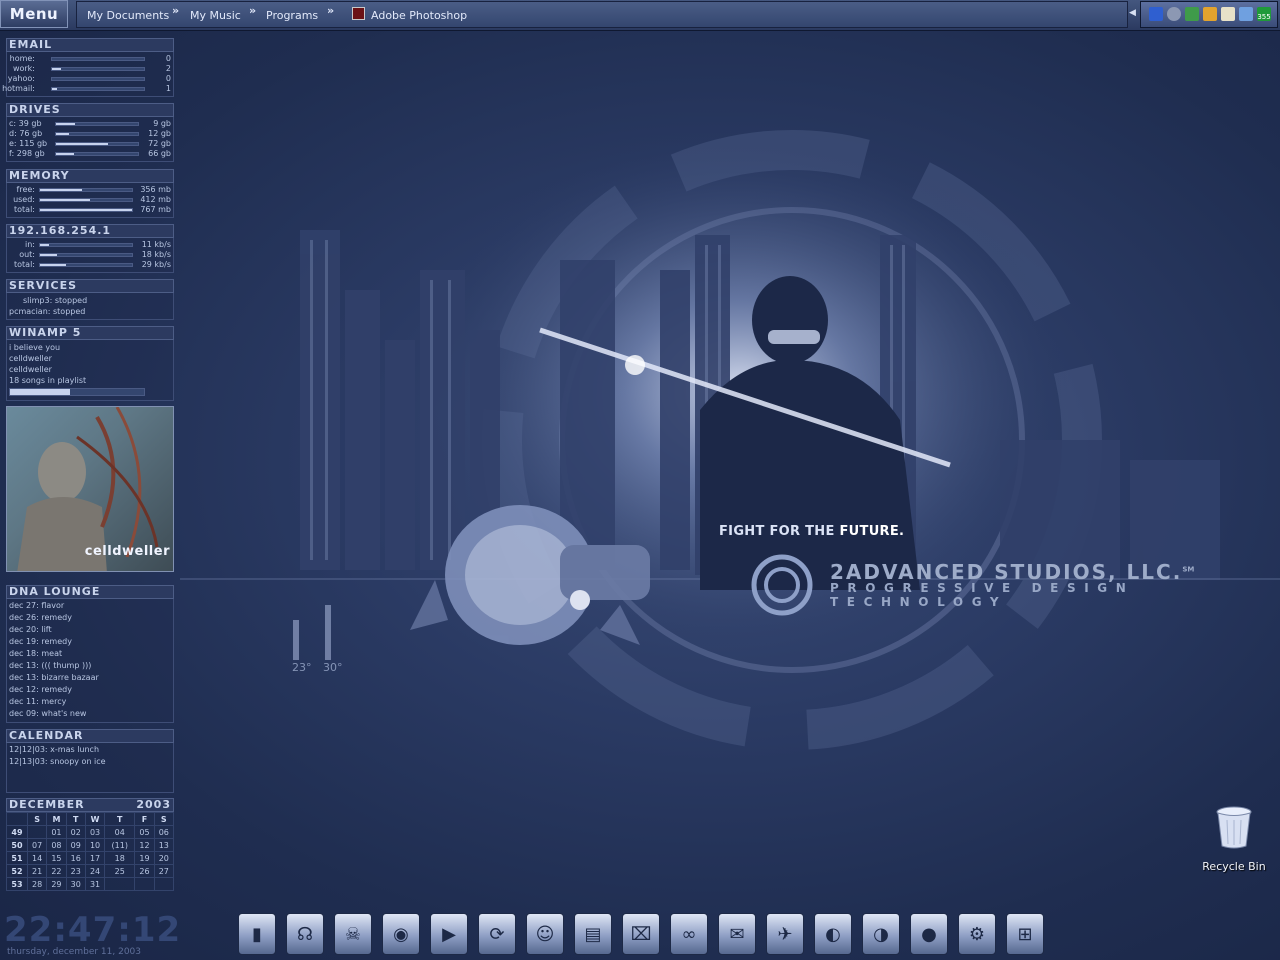 The height and width of the screenshot is (960, 1280). Describe the element at coordinates (90, 690) in the screenshot. I see `event-item: dec 12: remedy` at that location.